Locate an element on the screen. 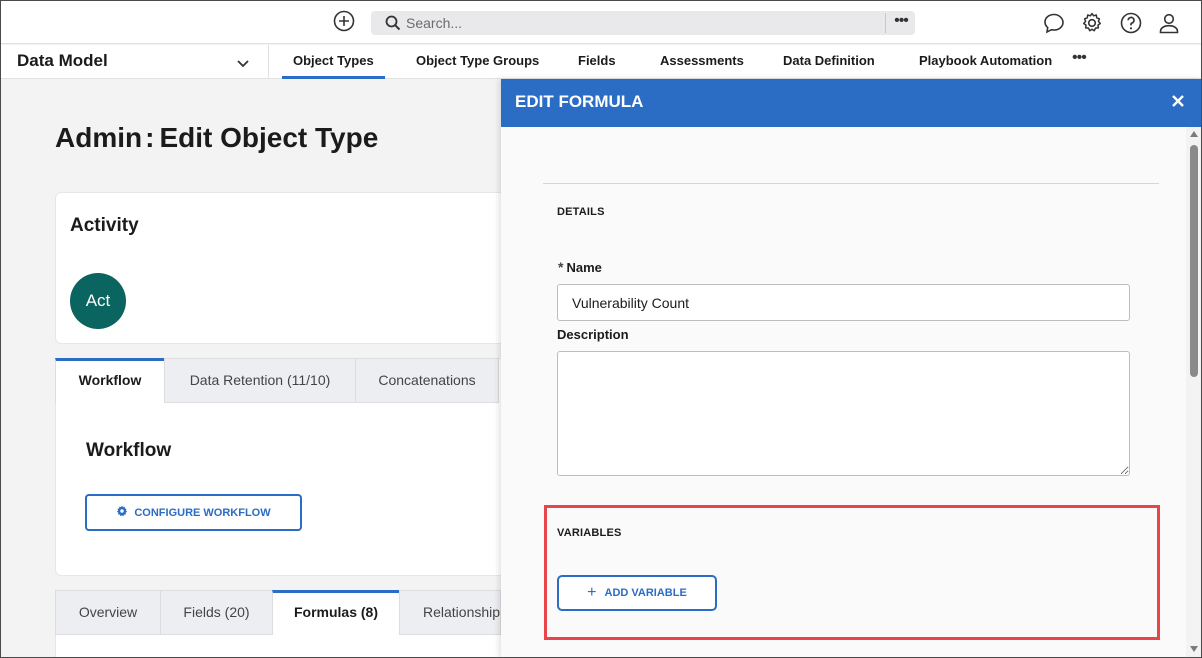 This screenshot has width=1202, height=658. tab-data-retention: Data Retention (11/10) is located at coordinates (260, 380).